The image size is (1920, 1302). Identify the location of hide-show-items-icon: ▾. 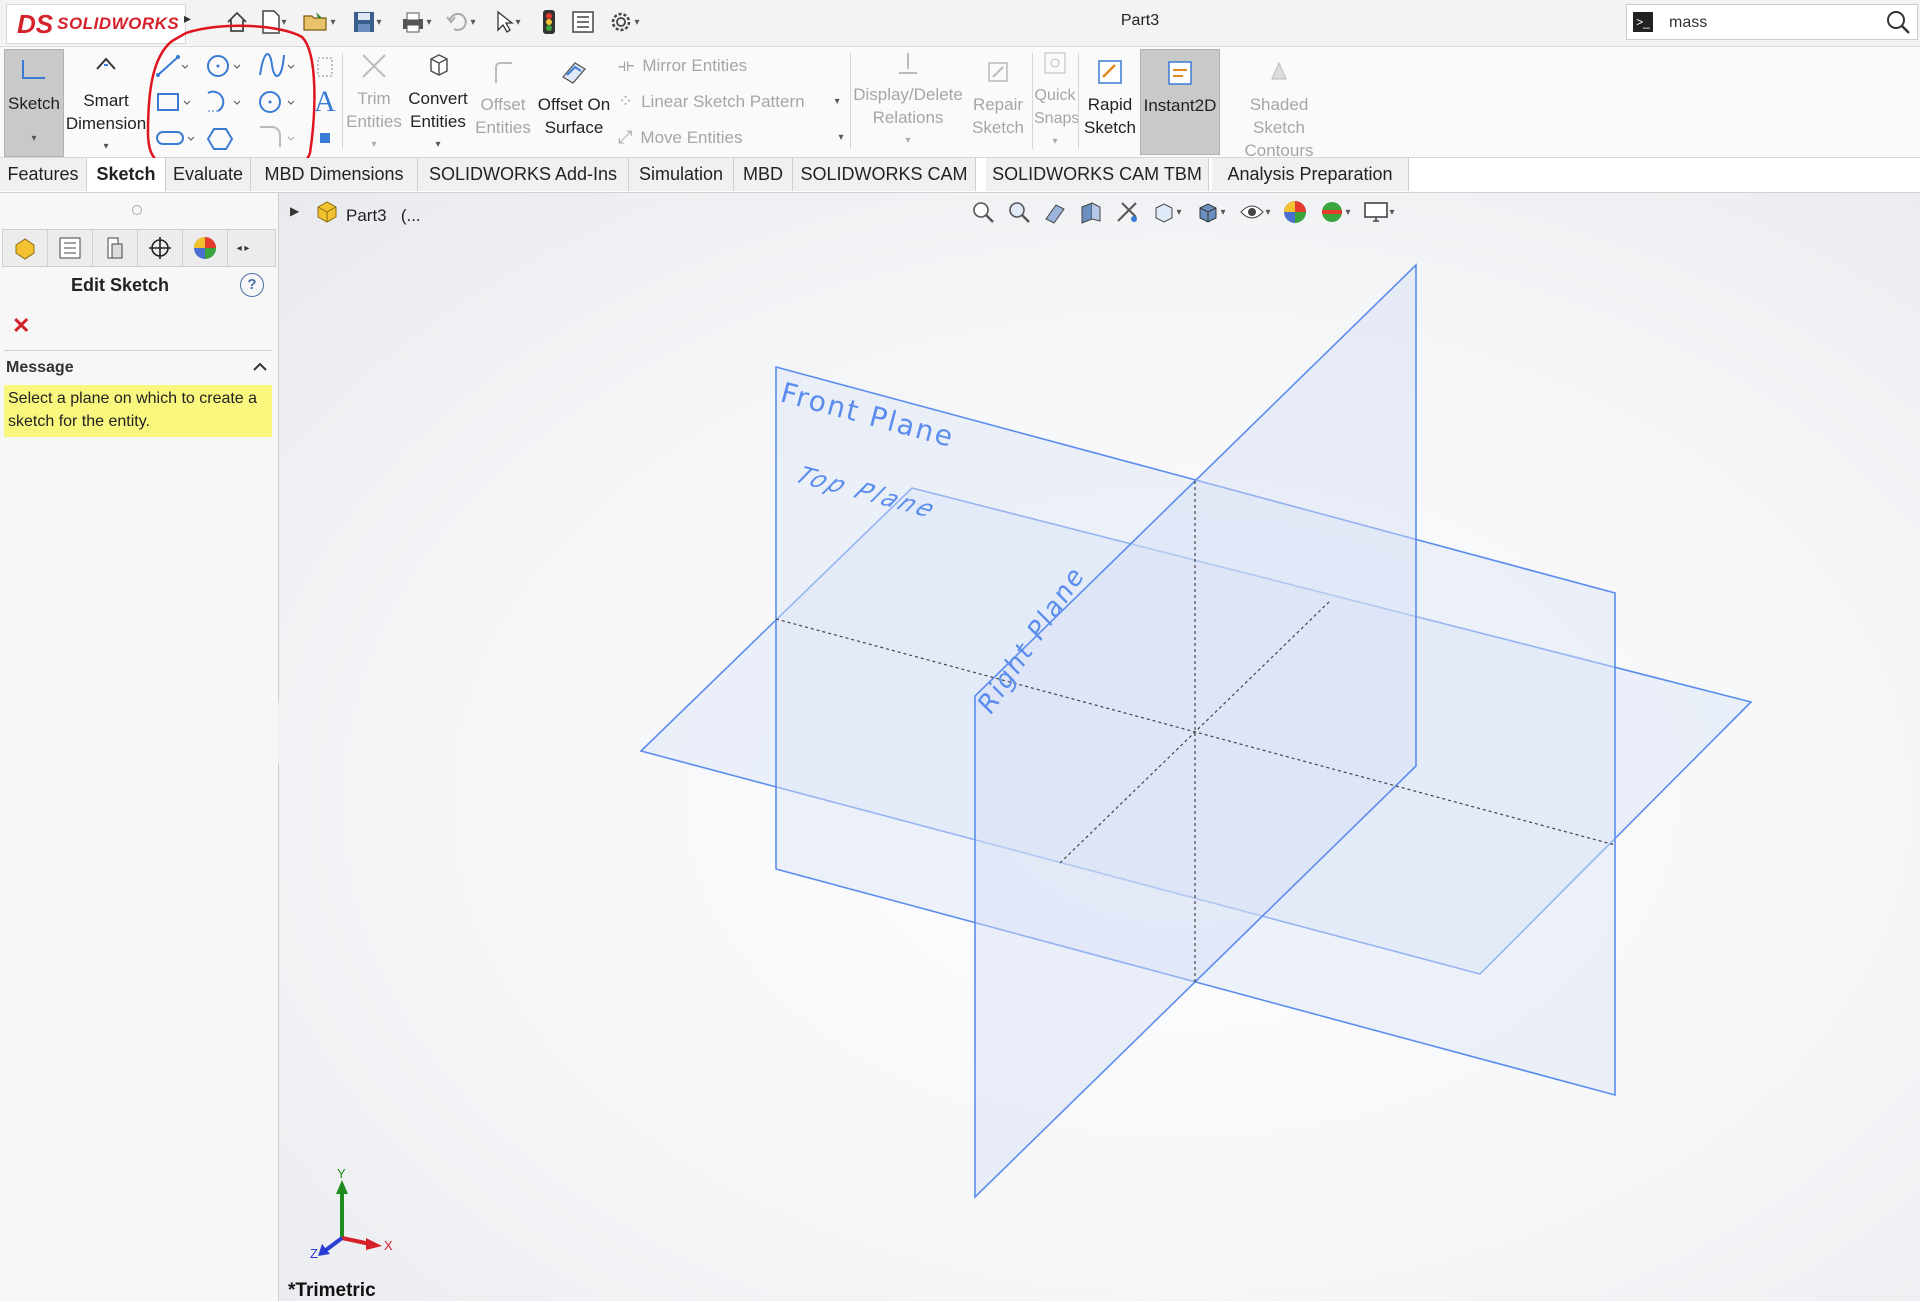
(1255, 212).